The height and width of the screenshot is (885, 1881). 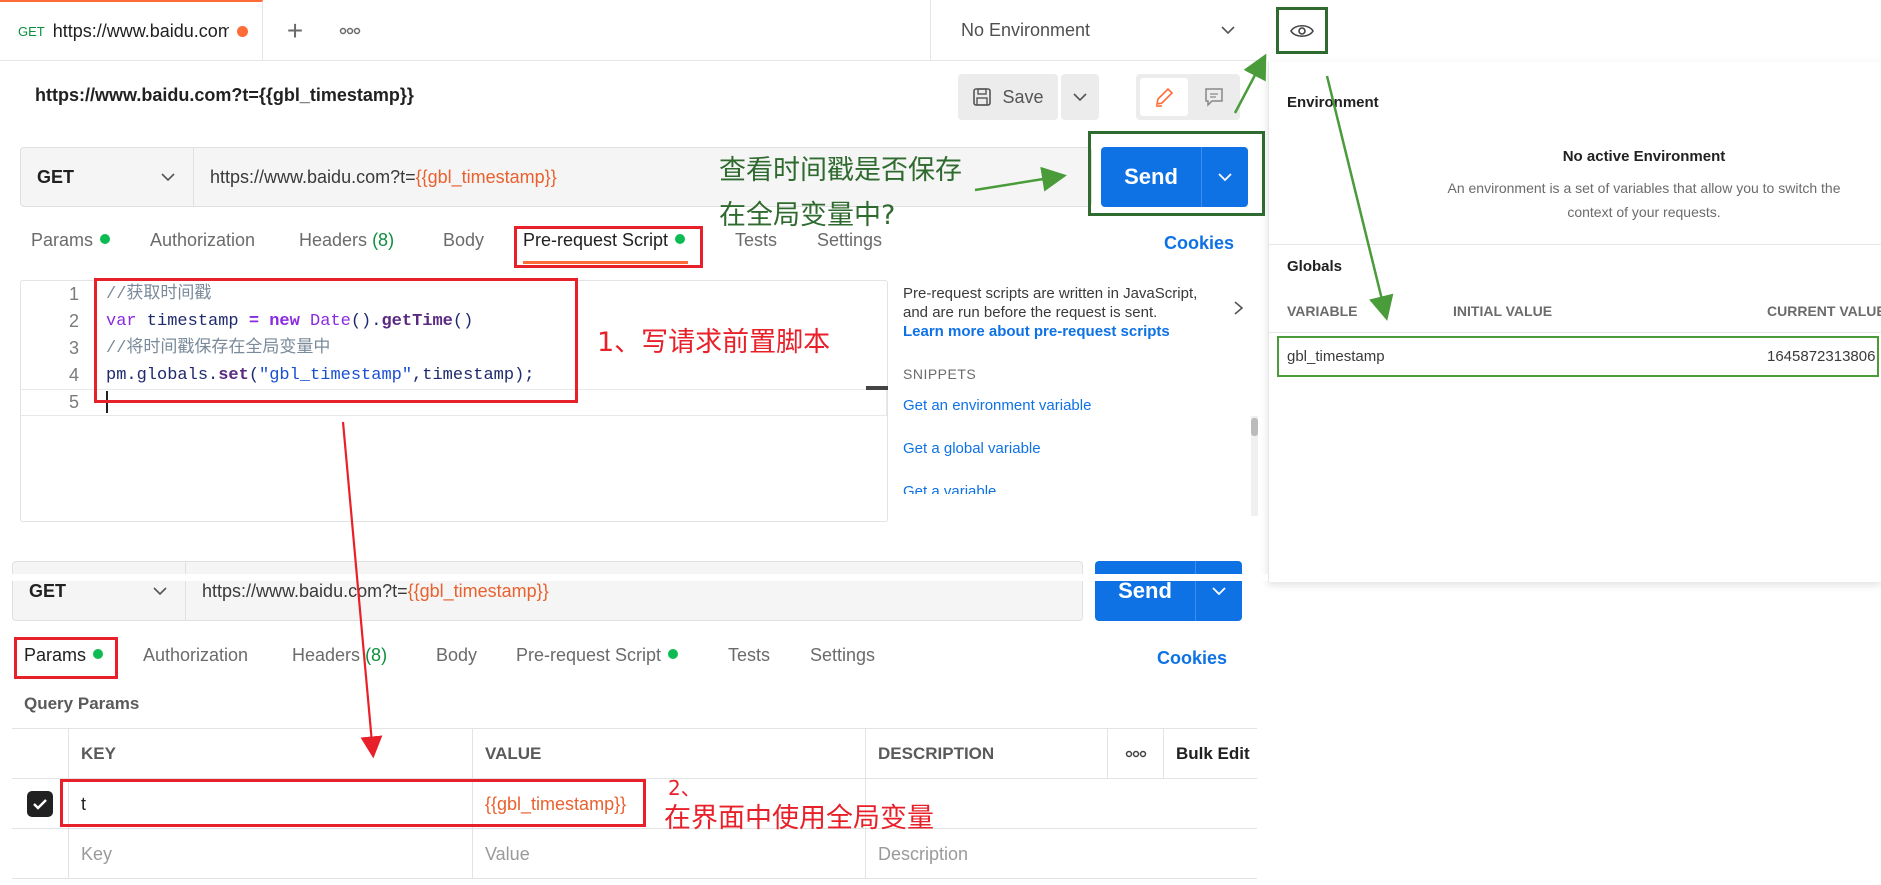 I want to click on column-key: KEY, so click(x=270, y=754).